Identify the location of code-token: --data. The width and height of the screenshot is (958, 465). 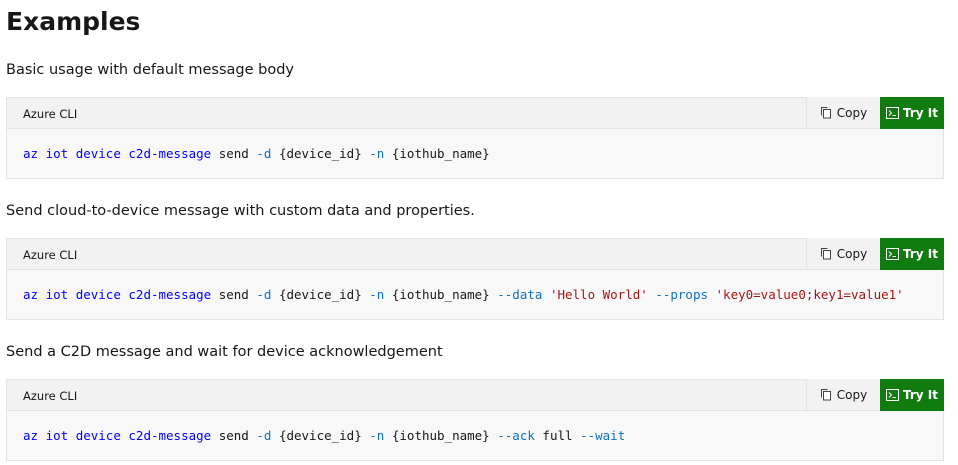
(520, 294).